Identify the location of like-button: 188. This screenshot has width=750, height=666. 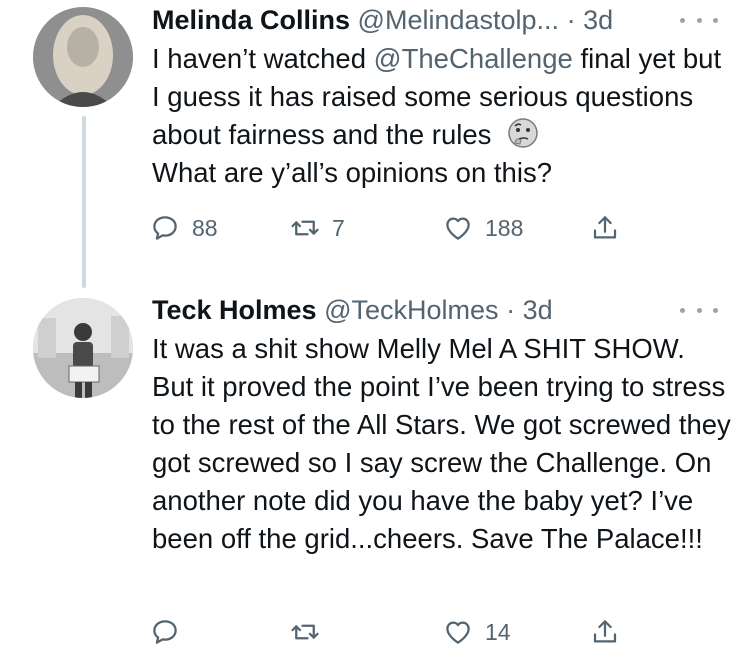
(483, 228).